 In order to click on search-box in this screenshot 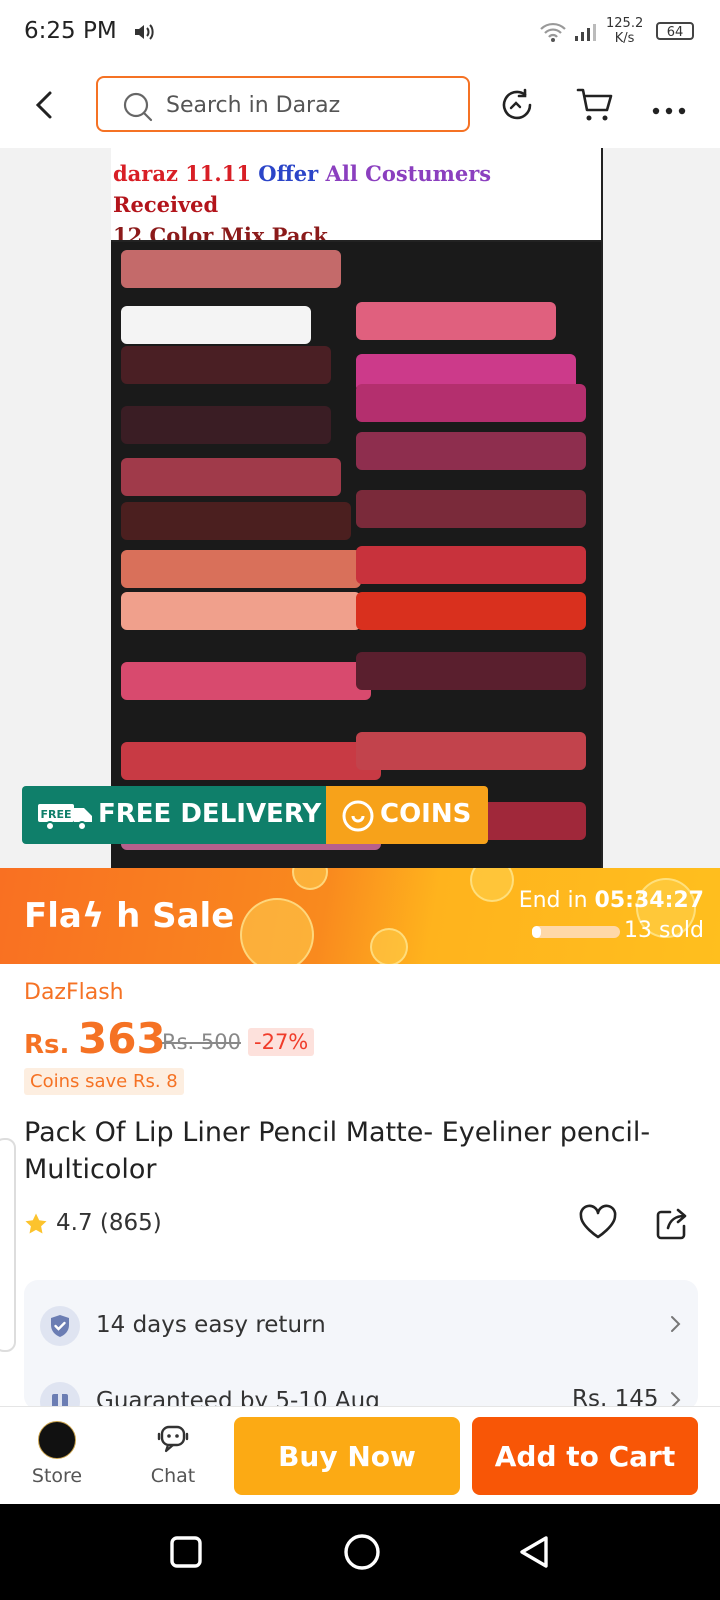, I will do `click(283, 104)`.